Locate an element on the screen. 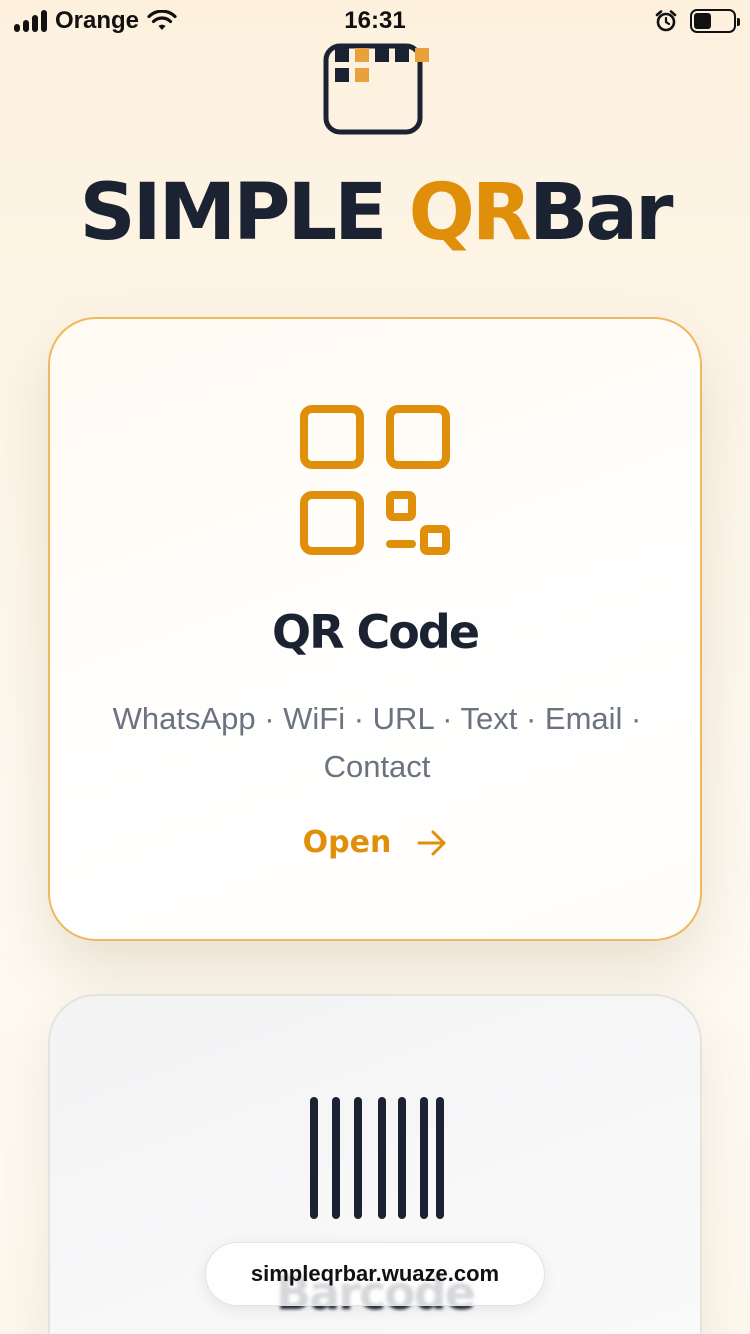 The image size is (750, 1334). status-right is located at coordinates (697, 21).